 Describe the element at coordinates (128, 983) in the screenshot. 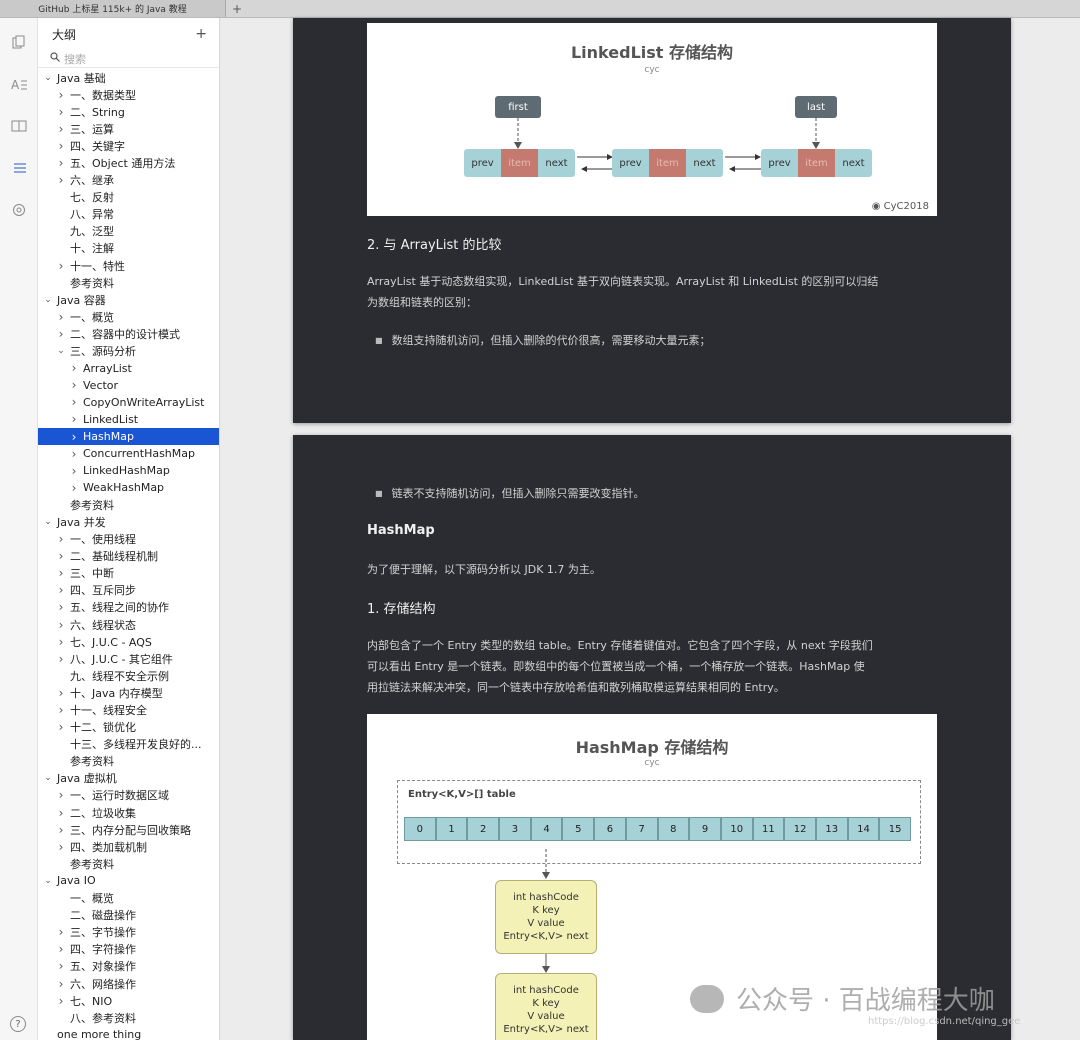

I see `outline-item: › 六、网络操作` at that location.